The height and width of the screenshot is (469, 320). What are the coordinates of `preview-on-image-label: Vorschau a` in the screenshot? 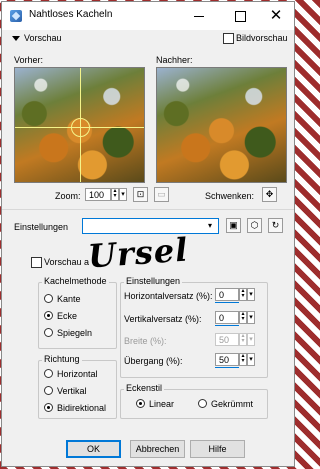 It's located at (67, 262).